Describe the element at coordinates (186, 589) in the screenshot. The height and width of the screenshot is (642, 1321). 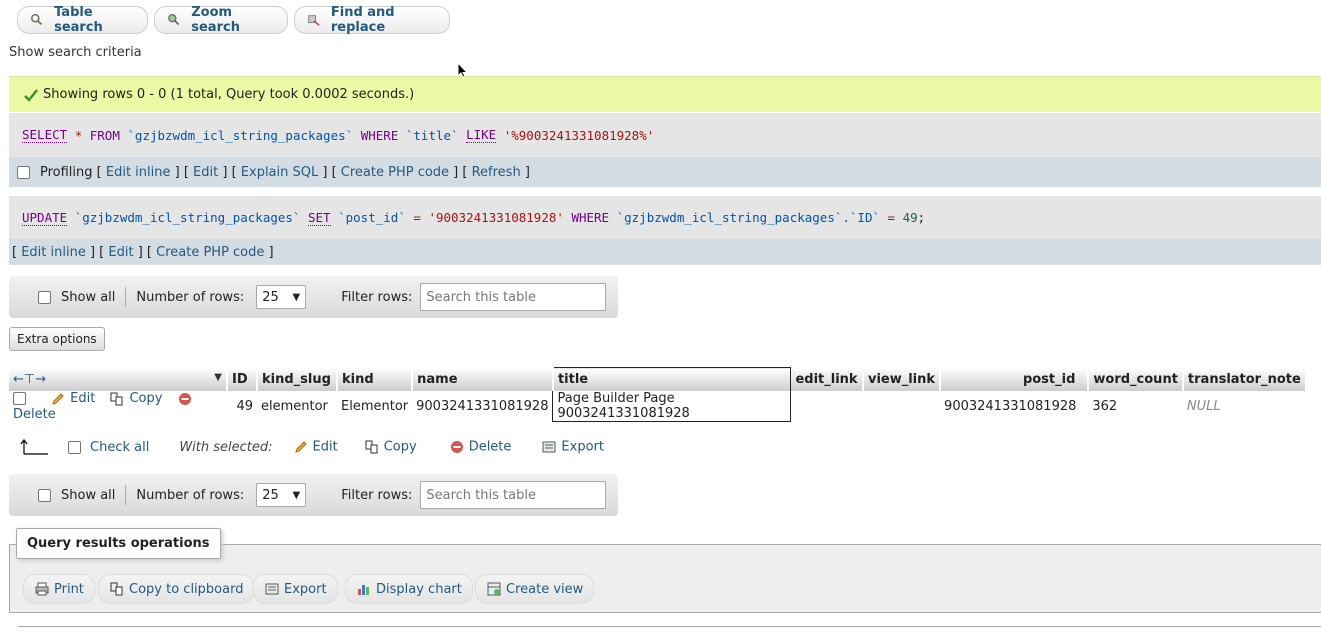
I see `copy-to-clipboard-label: Copy to clipboard` at that location.